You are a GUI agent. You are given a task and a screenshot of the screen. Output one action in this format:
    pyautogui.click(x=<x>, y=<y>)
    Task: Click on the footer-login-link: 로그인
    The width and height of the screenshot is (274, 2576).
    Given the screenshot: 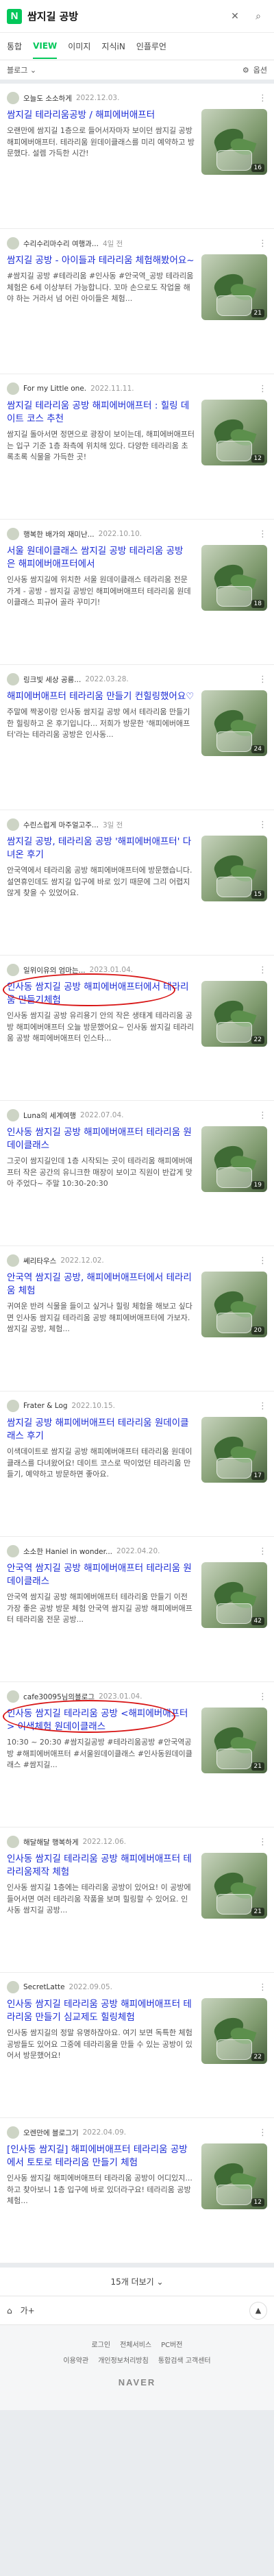 What is the action you would take?
    pyautogui.click(x=101, y=2344)
    